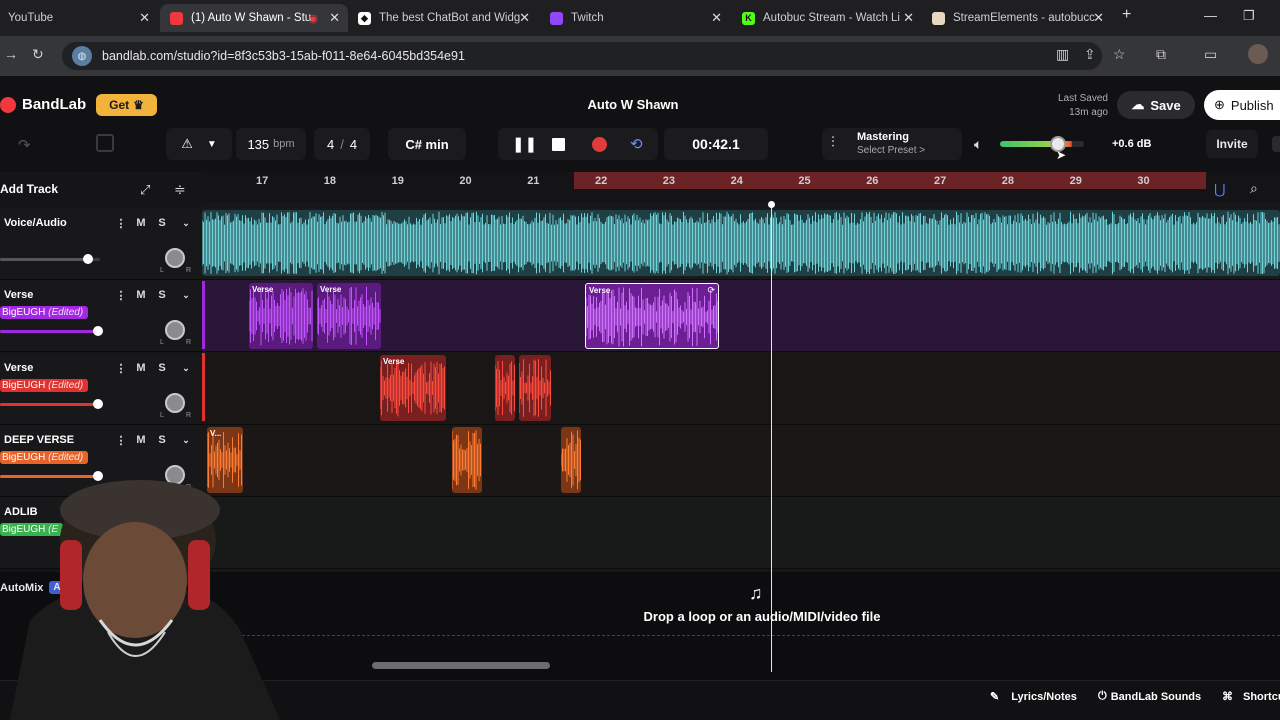 The image size is (1280, 720). Describe the element at coordinates (1242, 105) in the screenshot. I see `publish-button: ⊕ Publish` at that location.